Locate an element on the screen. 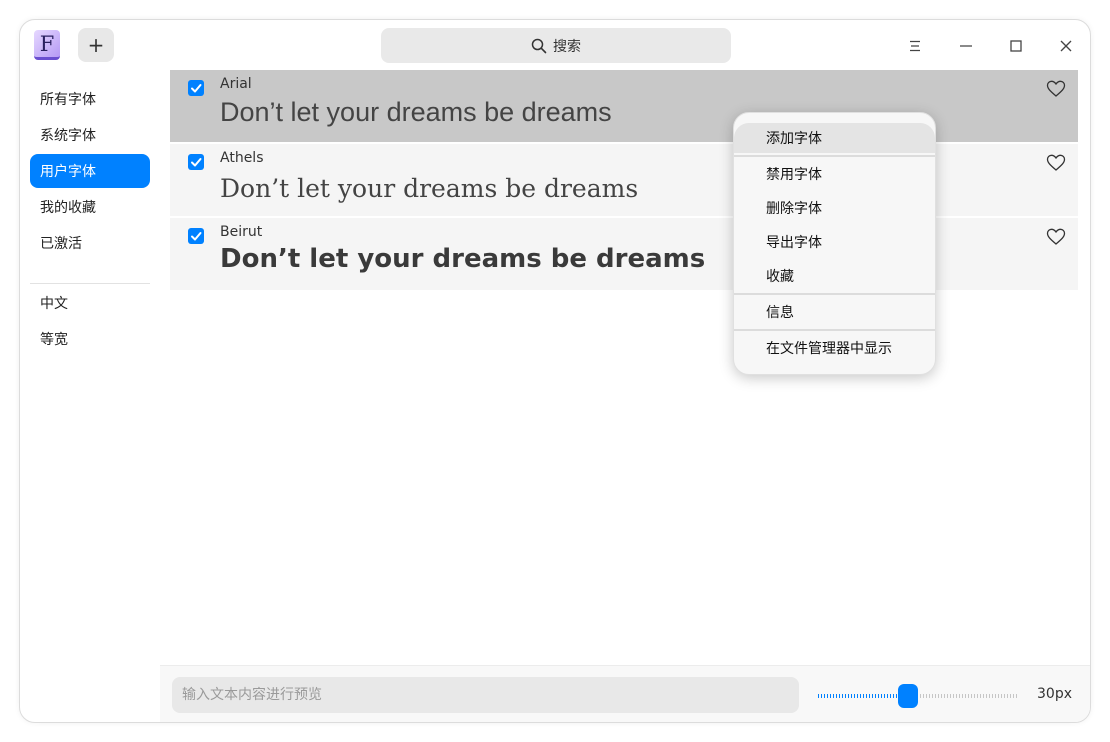  sidebar-item-label: 我的收藏 is located at coordinates (68, 208).